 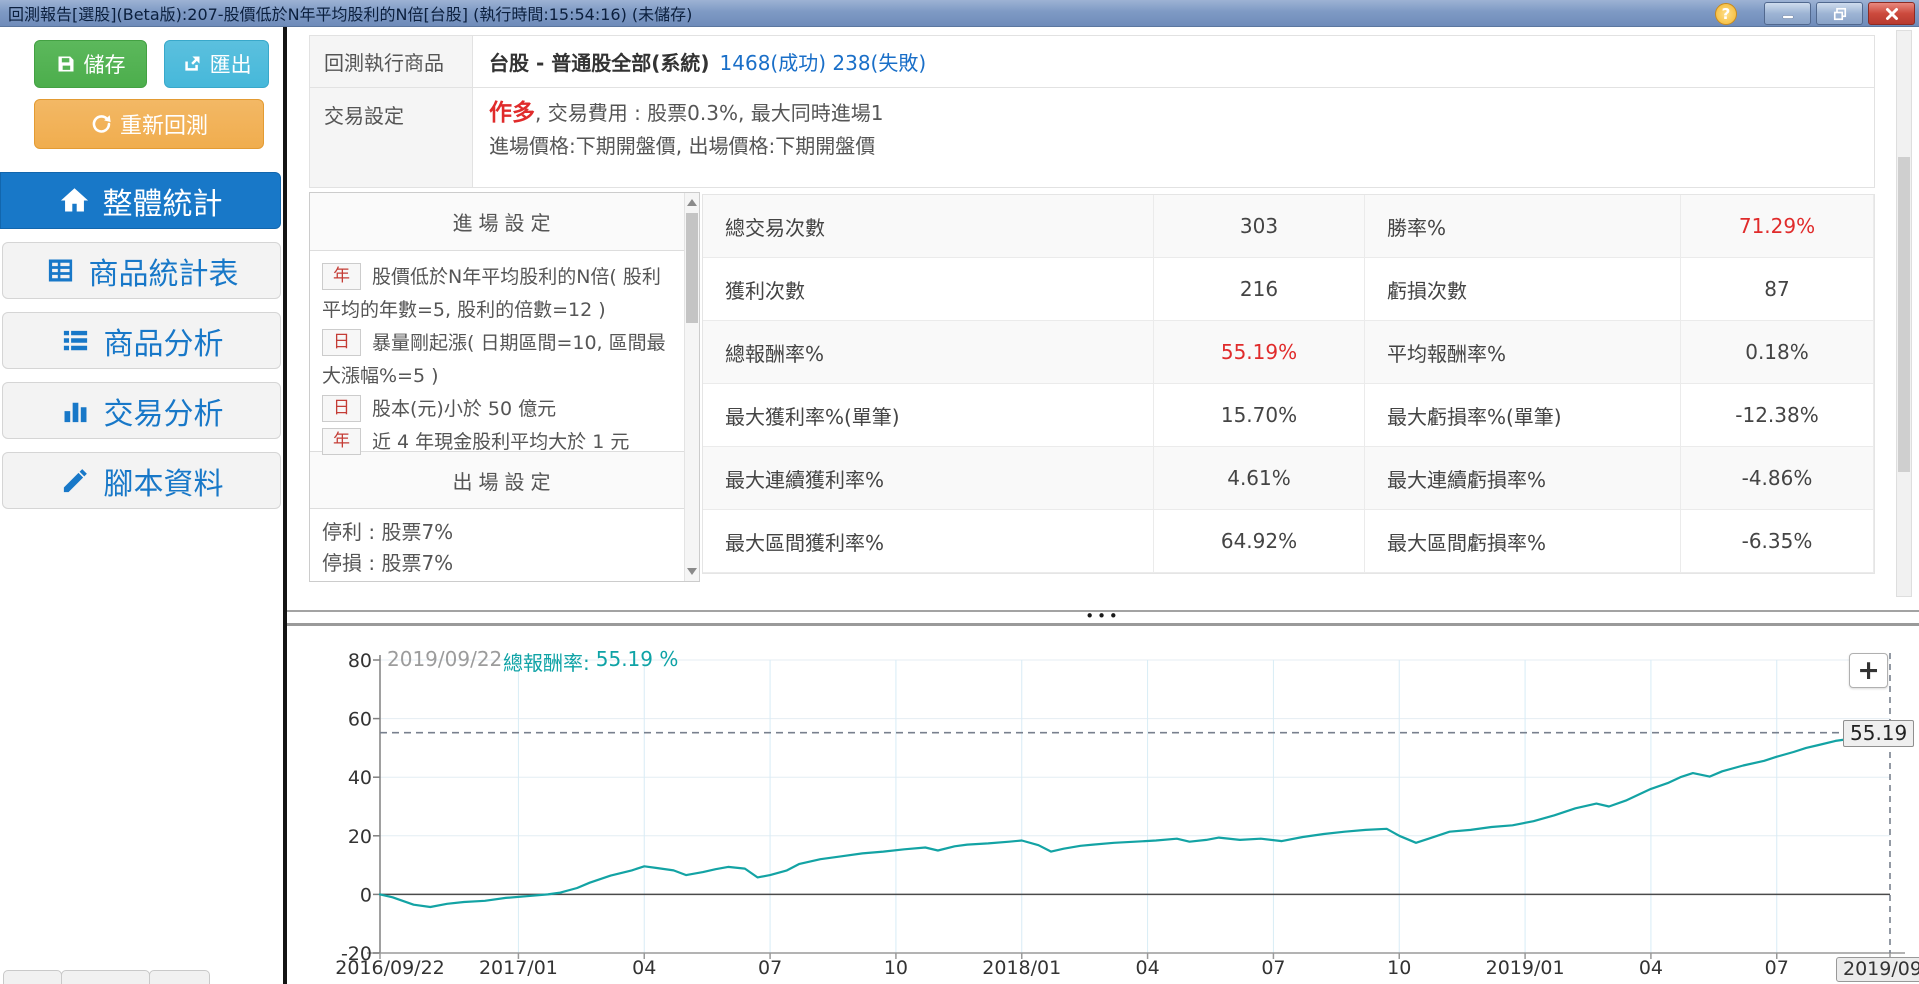 I want to click on restore-icon, so click(x=1839, y=13).